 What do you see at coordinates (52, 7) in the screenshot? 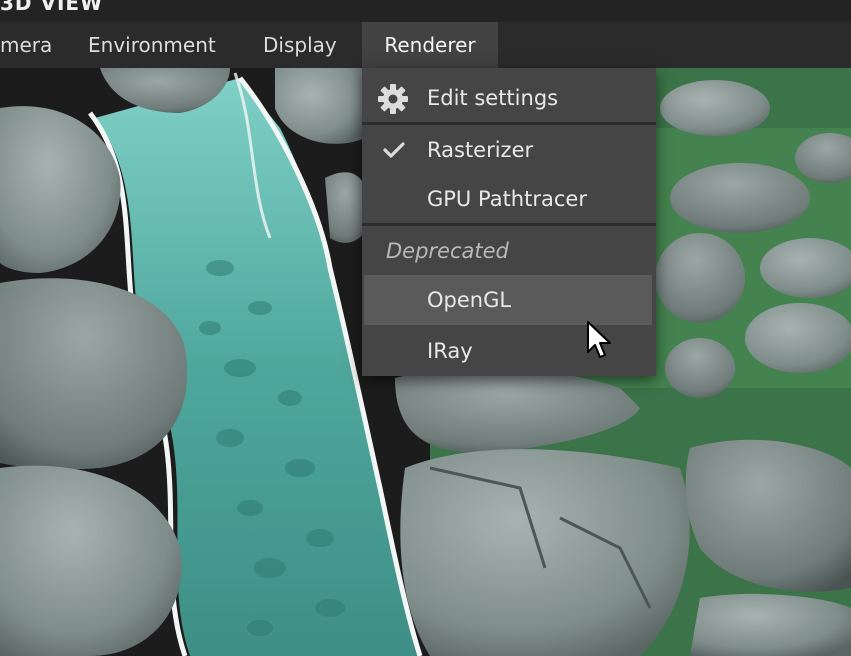
I see `window-title: 3D VIEW` at bounding box center [52, 7].